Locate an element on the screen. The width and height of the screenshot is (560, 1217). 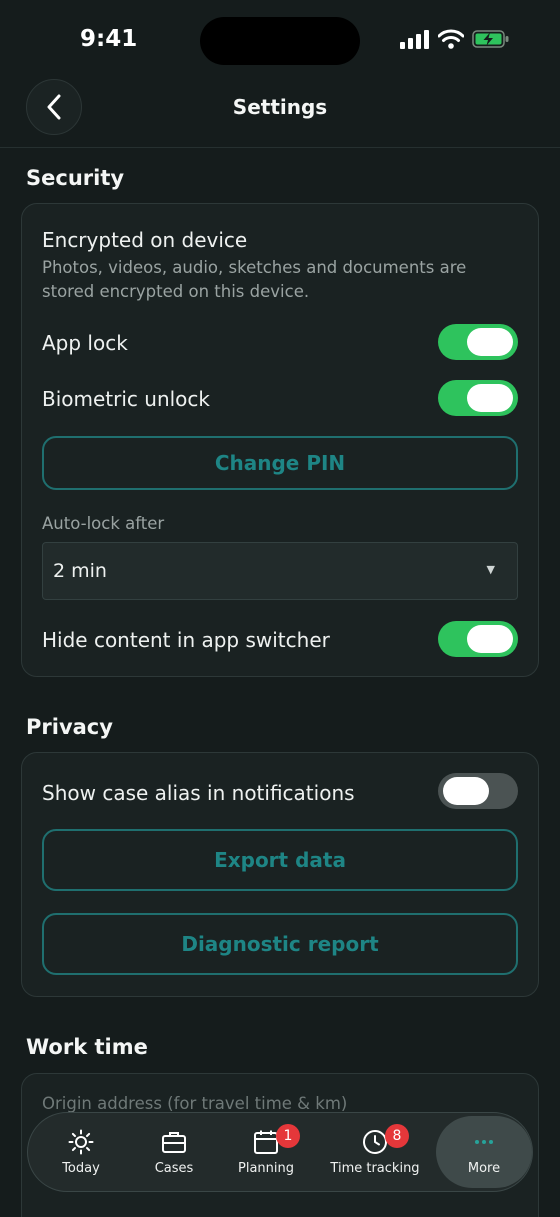
hide-content-toggle is located at coordinates (478, 639).